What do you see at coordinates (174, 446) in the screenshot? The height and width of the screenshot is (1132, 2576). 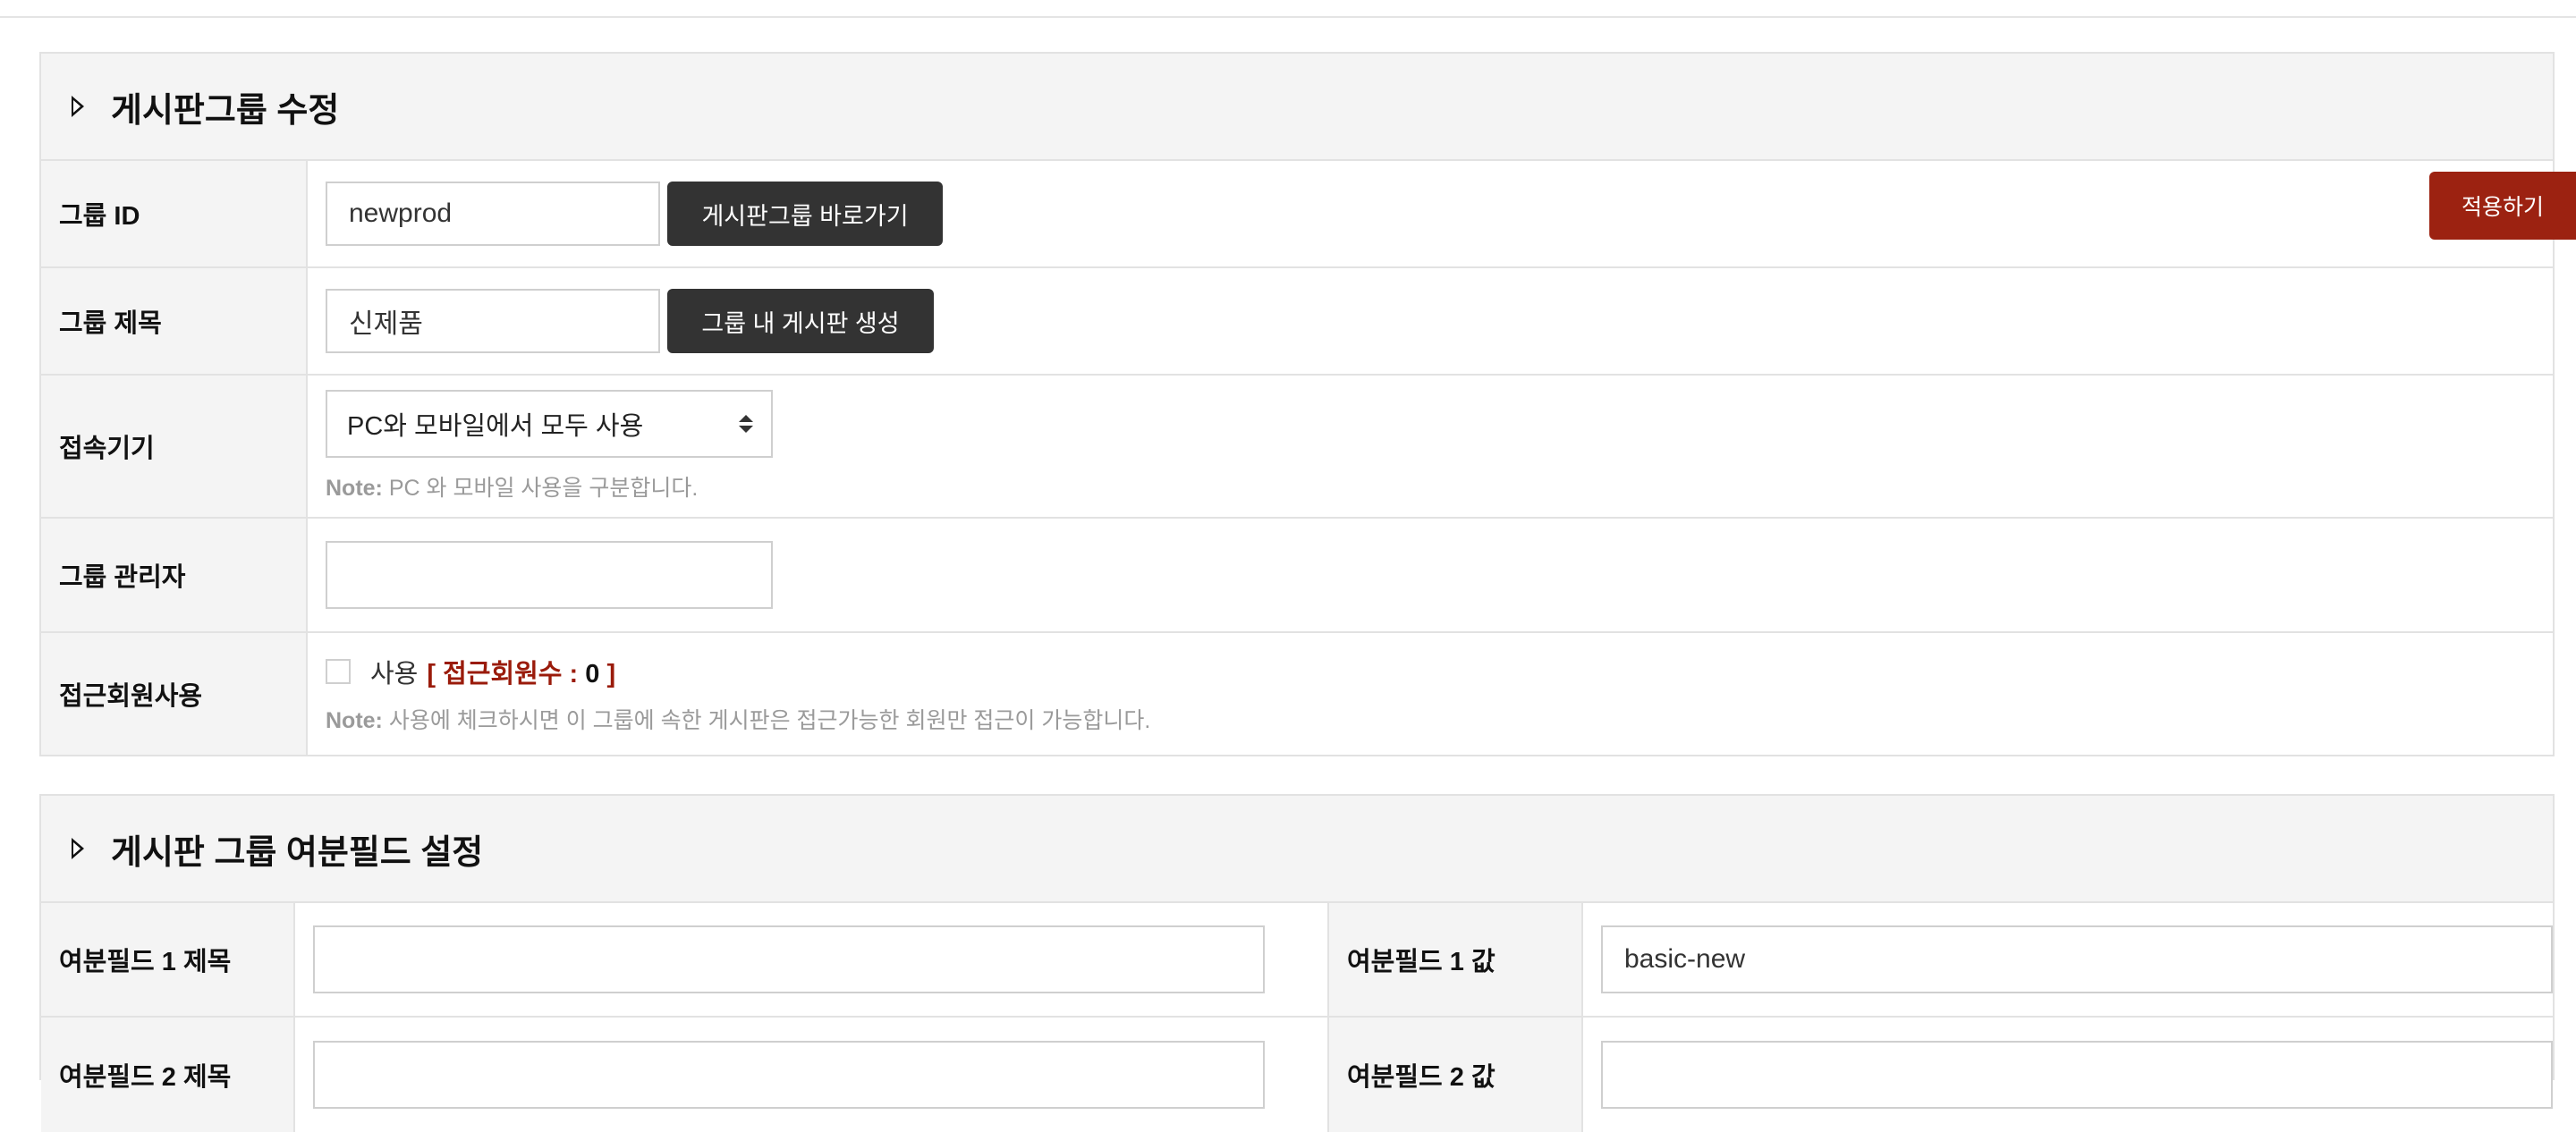 I see `device-label: 접속기기` at bounding box center [174, 446].